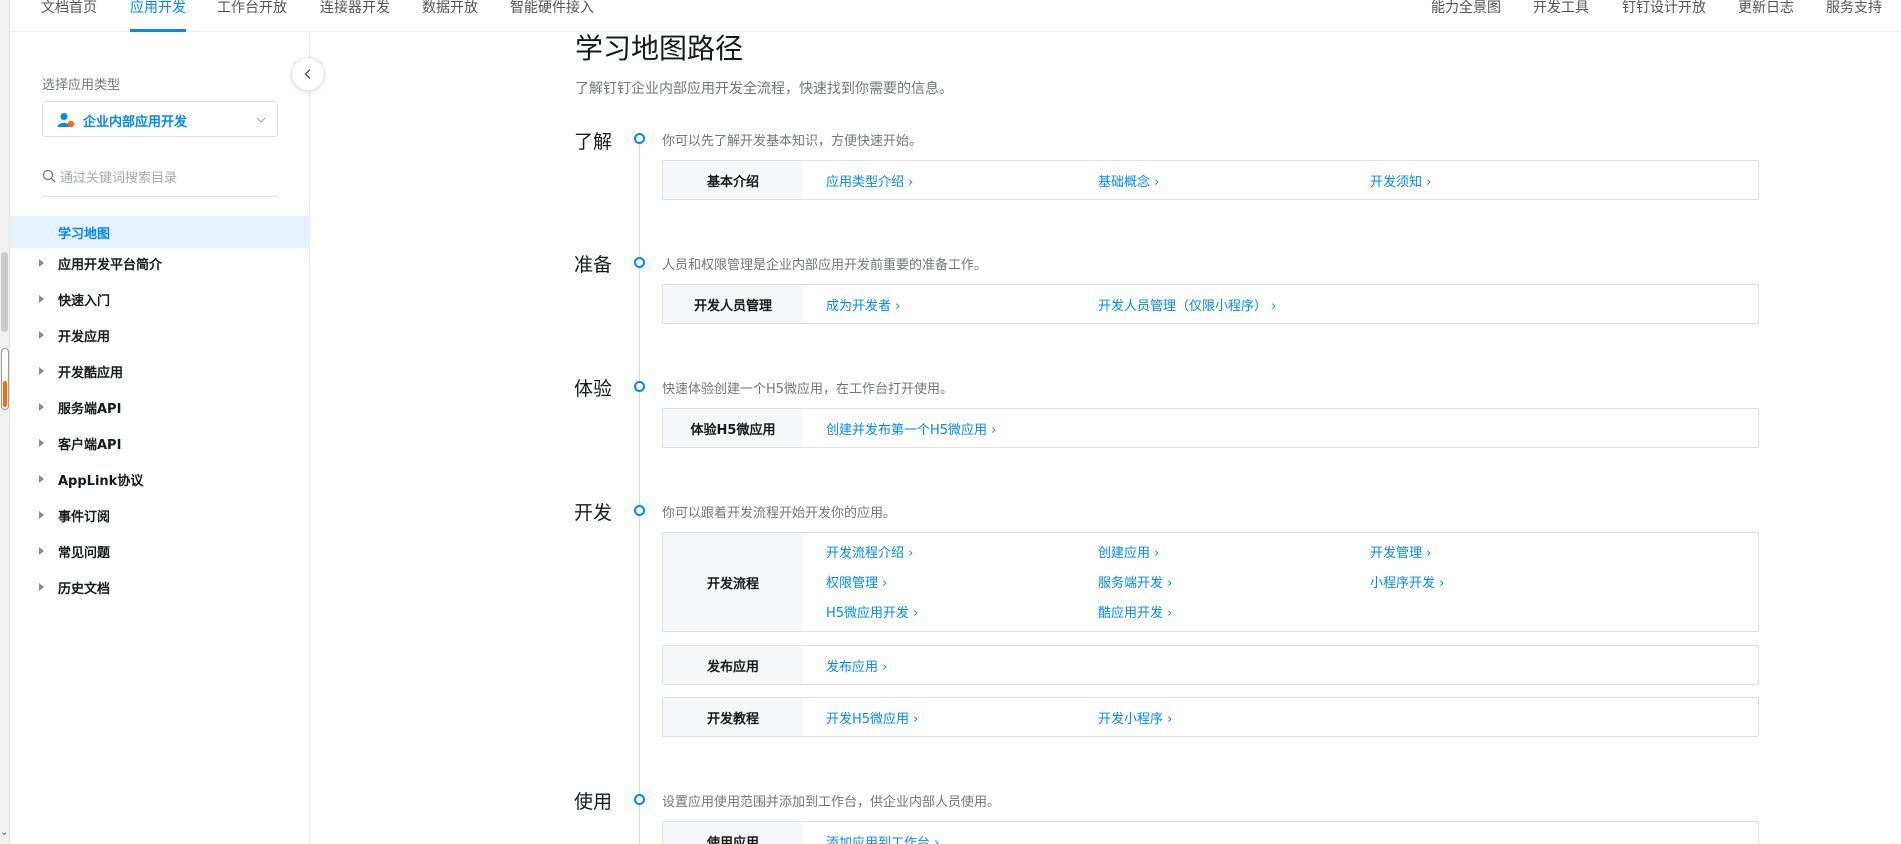 This screenshot has width=1901, height=844. What do you see at coordinates (355, 8) in the screenshot?
I see `nav-connector: 连接器开发` at bounding box center [355, 8].